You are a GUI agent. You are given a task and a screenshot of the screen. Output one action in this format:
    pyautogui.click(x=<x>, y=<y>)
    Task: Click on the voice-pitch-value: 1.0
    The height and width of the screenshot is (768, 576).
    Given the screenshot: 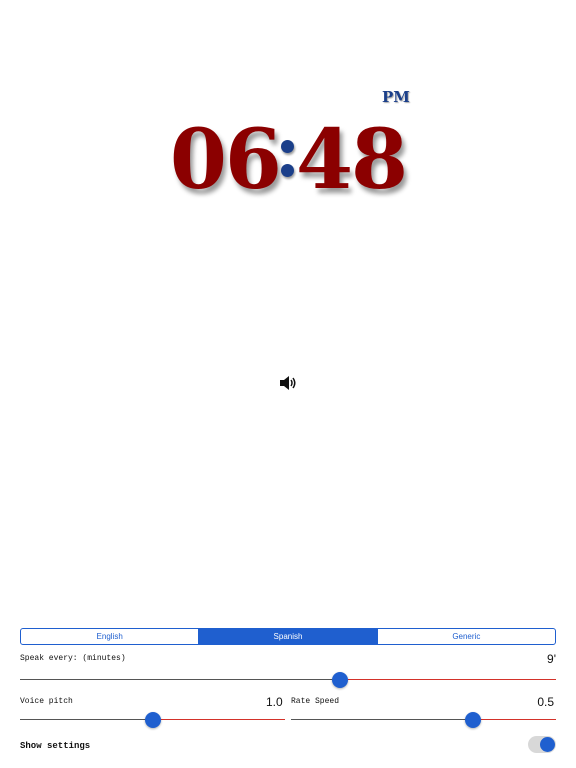 What is the action you would take?
    pyautogui.click(x=274, y=702)
    